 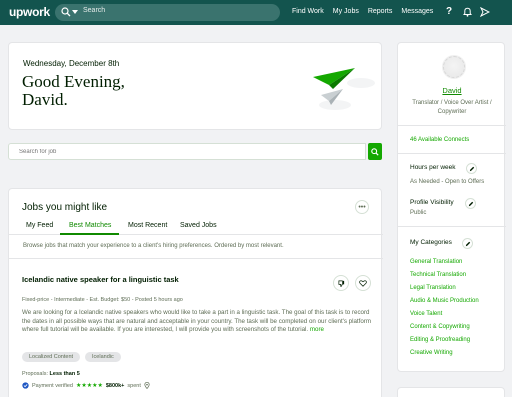 I want to click on tab-best-matches: Best Matches, so click(x=90, y=225).